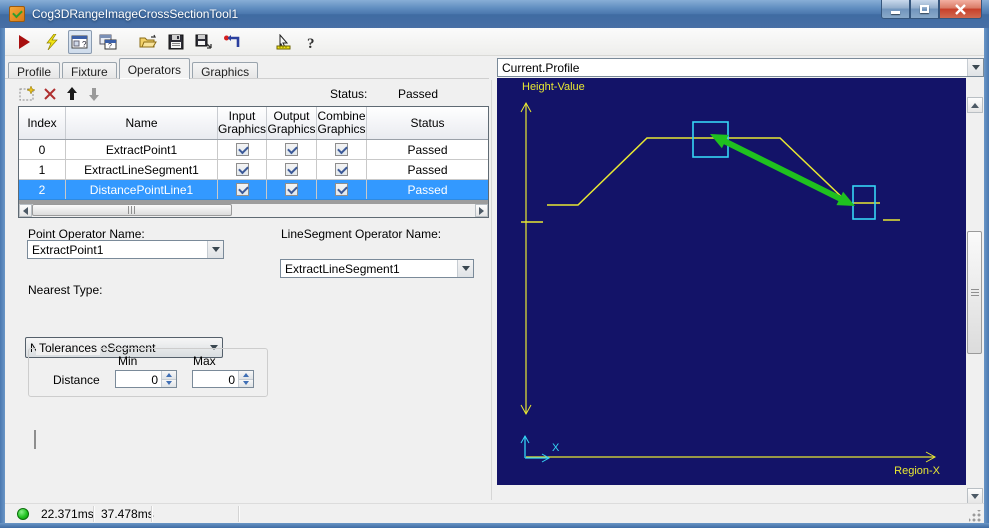  What do you see at coordinates (42, 123) in the screenshot?
I see `column-header-index: Index` at bounding box center [42, 123].